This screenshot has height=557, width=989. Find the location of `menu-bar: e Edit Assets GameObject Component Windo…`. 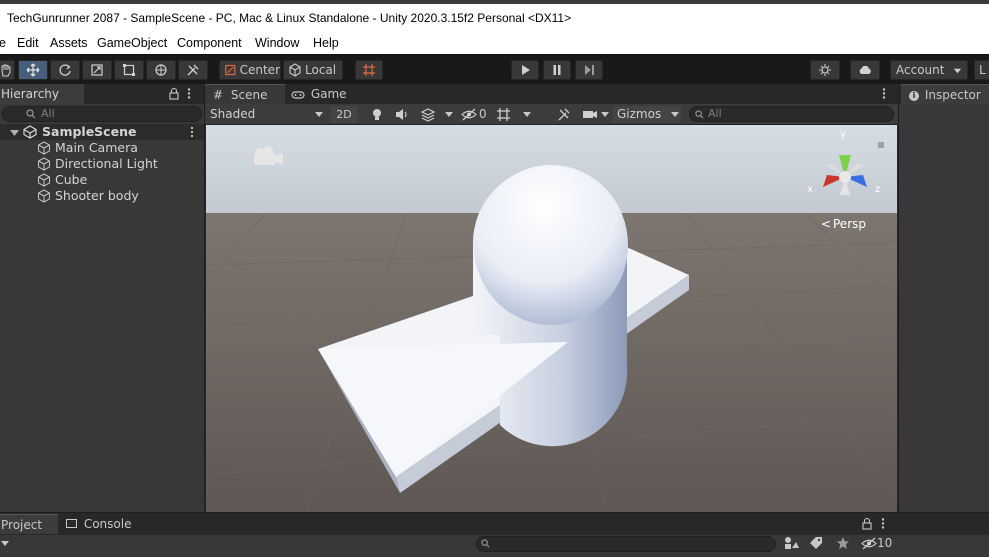

menu-bar: e Edit Assets GameObject Component Windo… is located at coordinates (494, 43).